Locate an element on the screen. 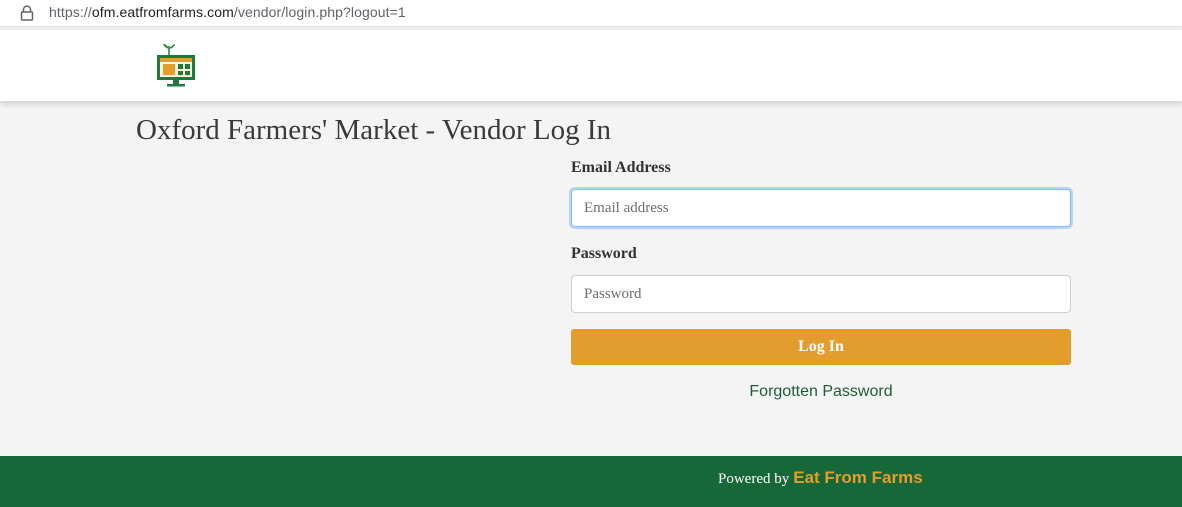 The width and height of the screenshot is (1182, 507). url-host: ofm.eatfromfarms.com is located at coordinates (162, 12).